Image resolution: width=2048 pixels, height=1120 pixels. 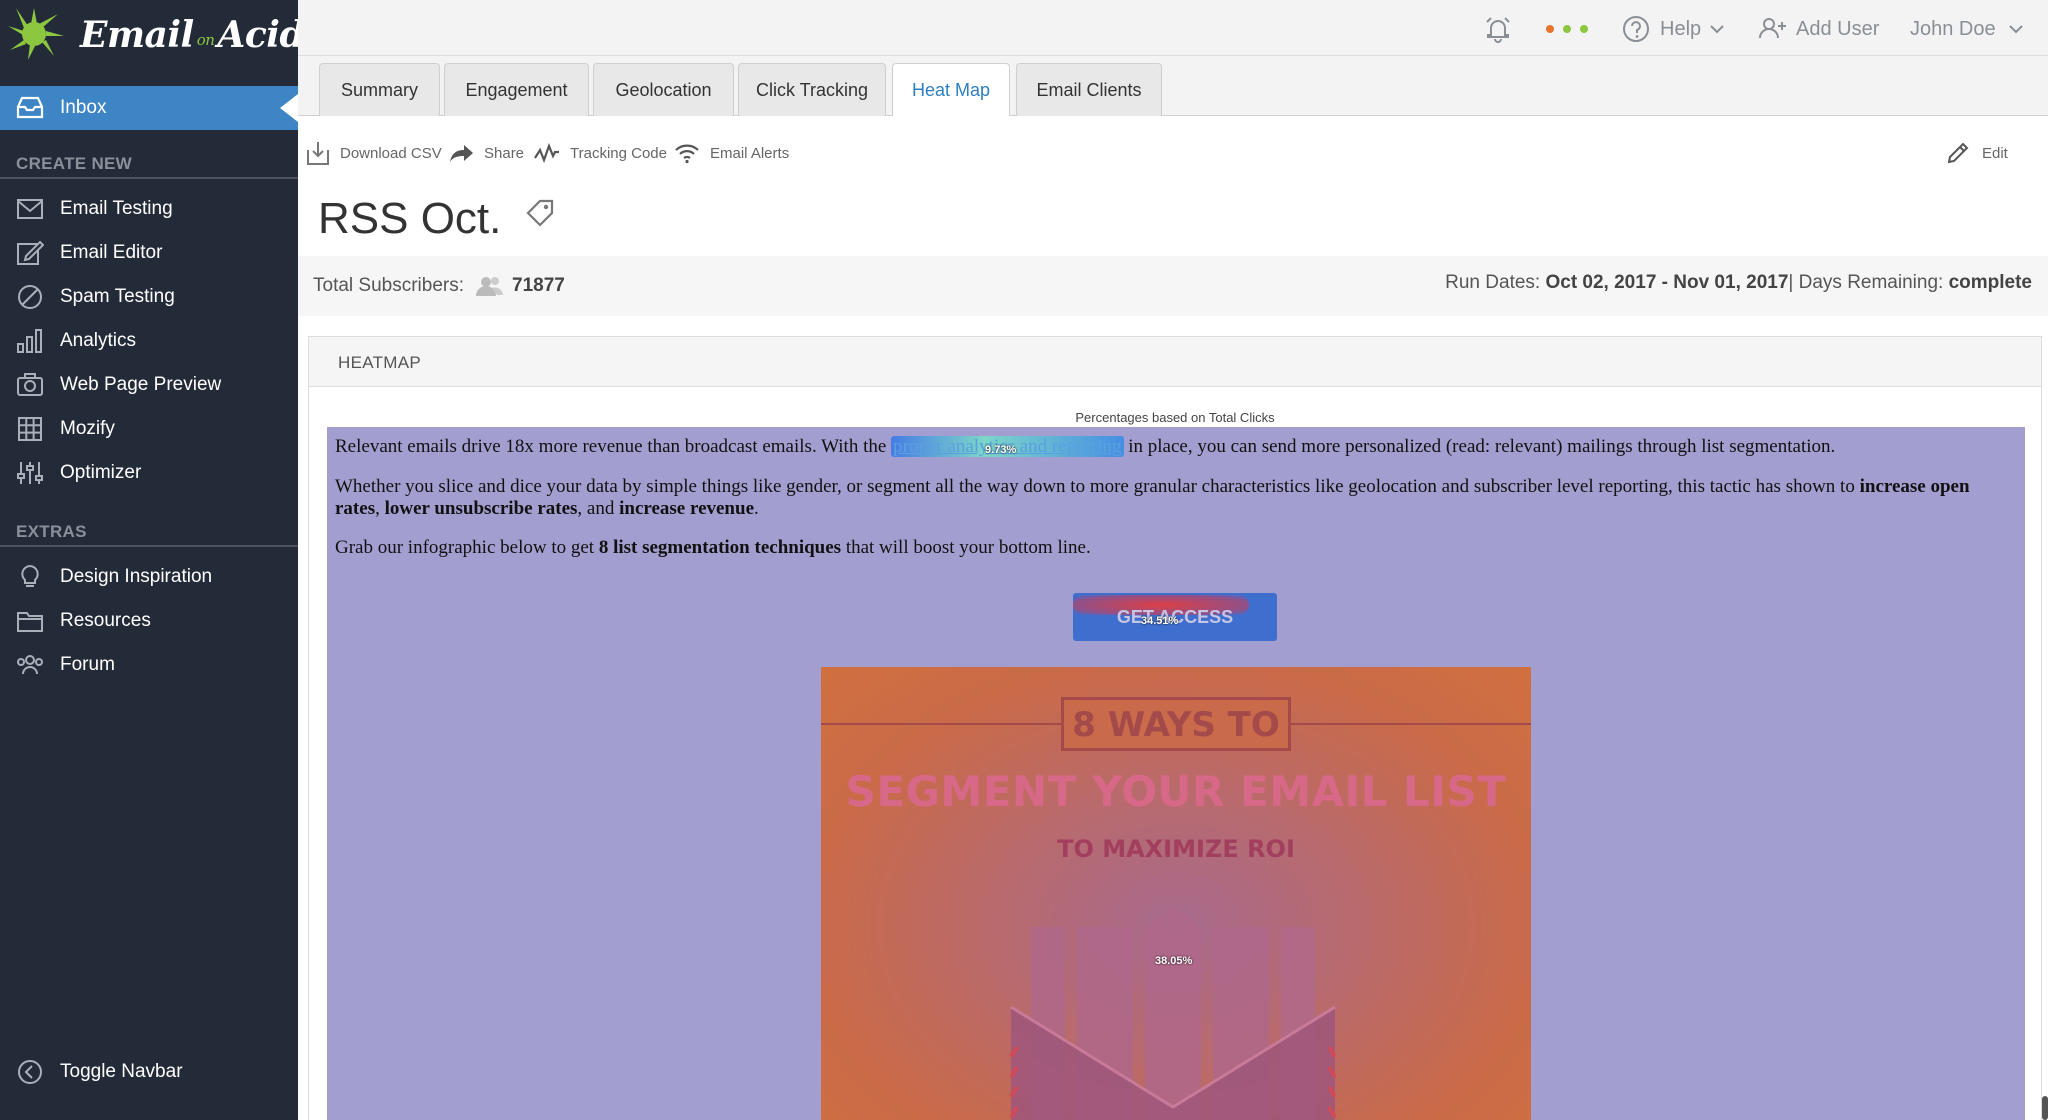 I want to click on analytics-link: proper analytics and reporting 9.73%, so click(x=1007, y=446).